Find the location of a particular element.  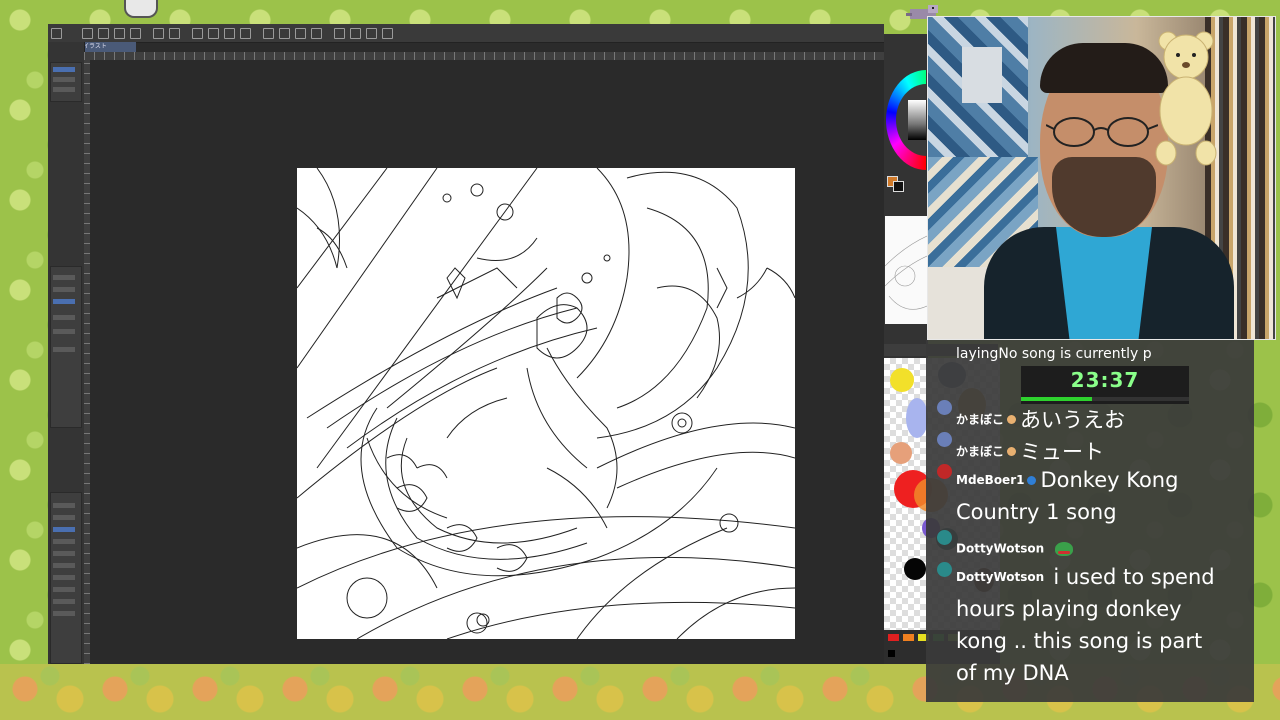

chat-text: of my DNA is located at coordinates (1012, 673).